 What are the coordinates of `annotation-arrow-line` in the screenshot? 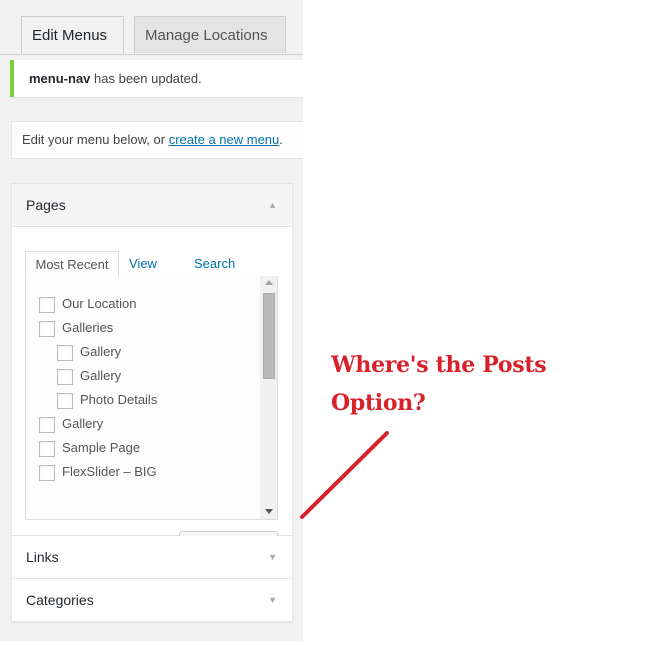 It's located at (344, 475).